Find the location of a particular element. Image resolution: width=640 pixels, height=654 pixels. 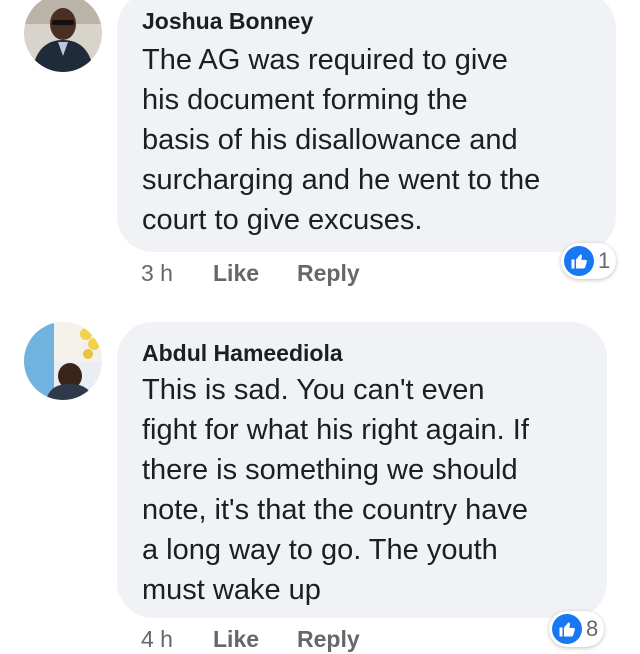

reaction-count: 1 is located at coordinates (604, 260).